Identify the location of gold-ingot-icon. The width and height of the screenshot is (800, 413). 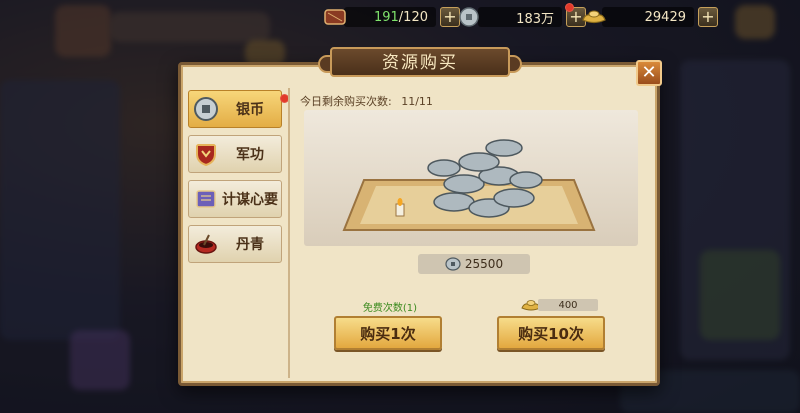
(594, 17).